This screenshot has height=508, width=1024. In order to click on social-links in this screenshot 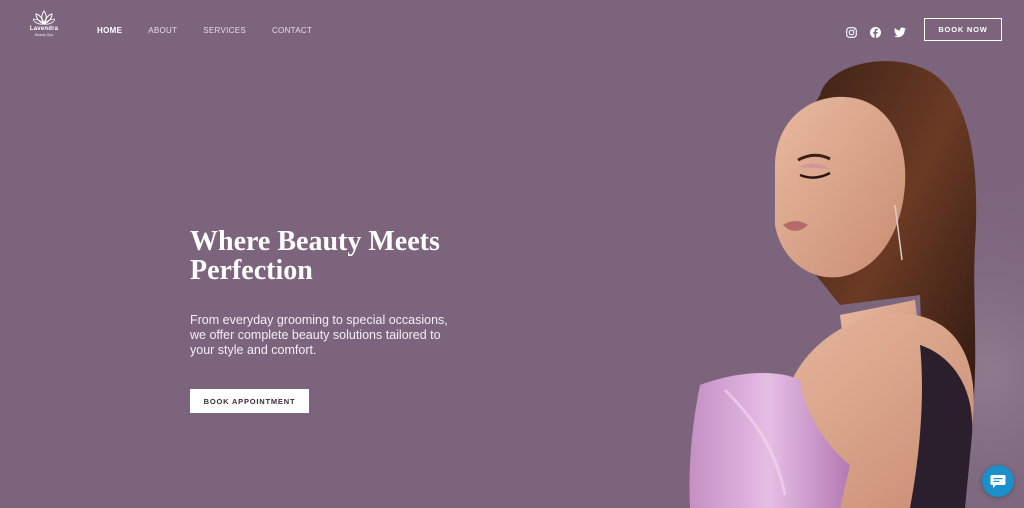, I will do `click(876, 31)`.